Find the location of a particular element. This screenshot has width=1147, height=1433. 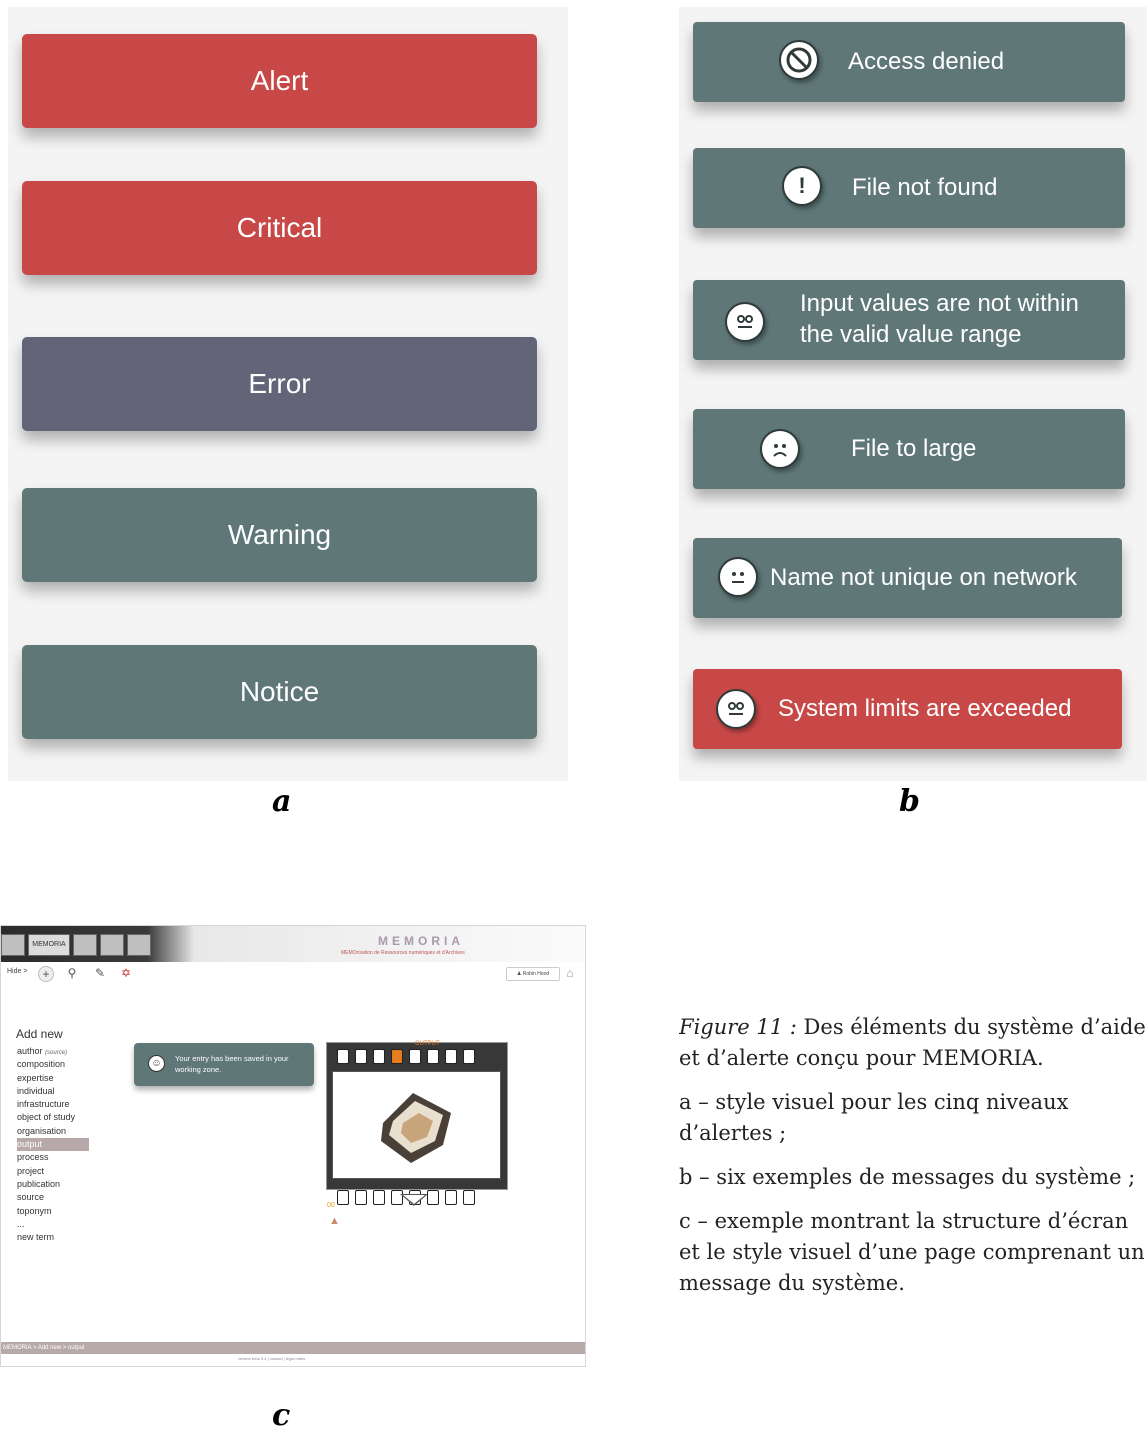

panel-c-caption: c is located at coordinates (281, 1415).